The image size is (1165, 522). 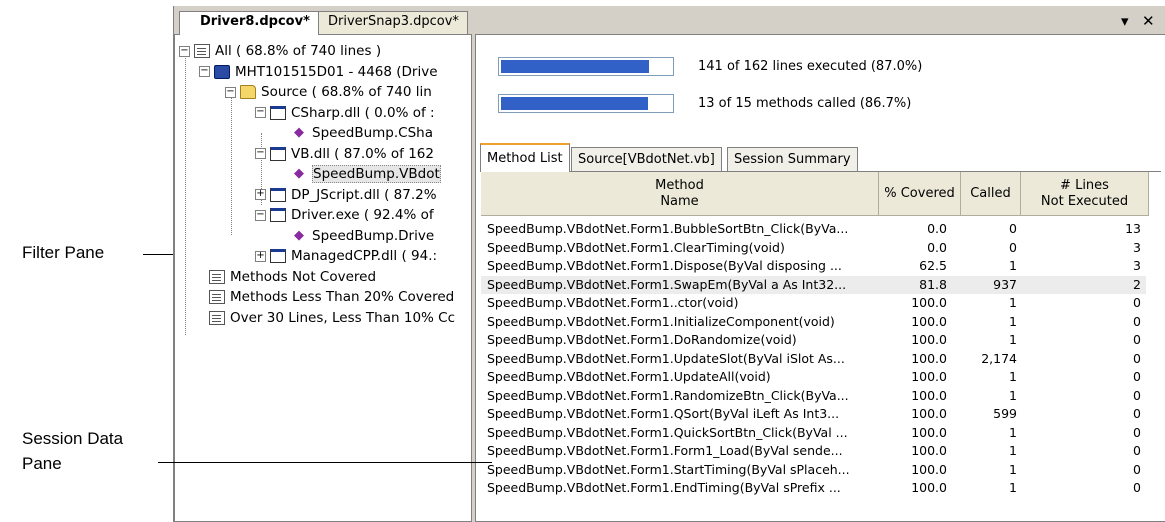 What do you see at coordinates (336, 71) in the screenshot?
I see `tree-node-label: MHT101515D01 - 4468 (Drive` at bounding box center [336, 71].